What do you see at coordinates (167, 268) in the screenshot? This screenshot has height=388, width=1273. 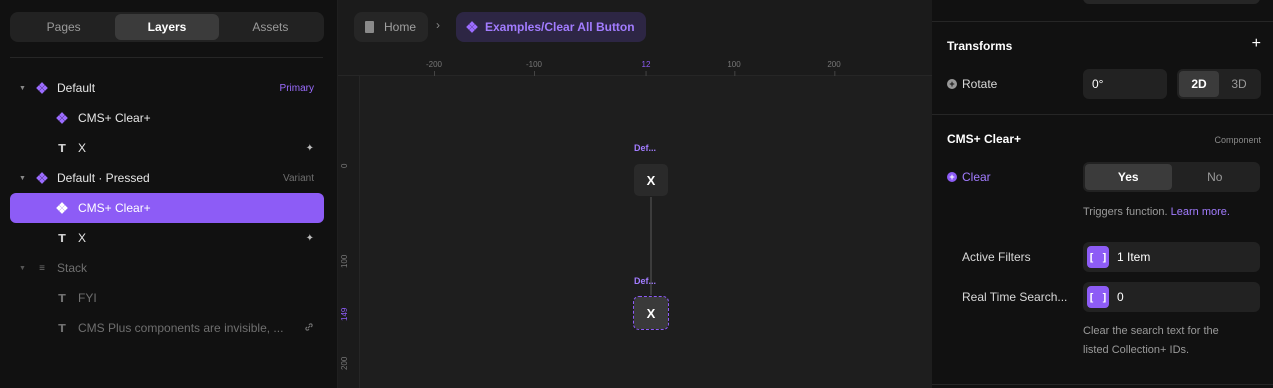 I see `layer-row-stack: ▼ ≡ Stack` at bounding box center [167, 268].